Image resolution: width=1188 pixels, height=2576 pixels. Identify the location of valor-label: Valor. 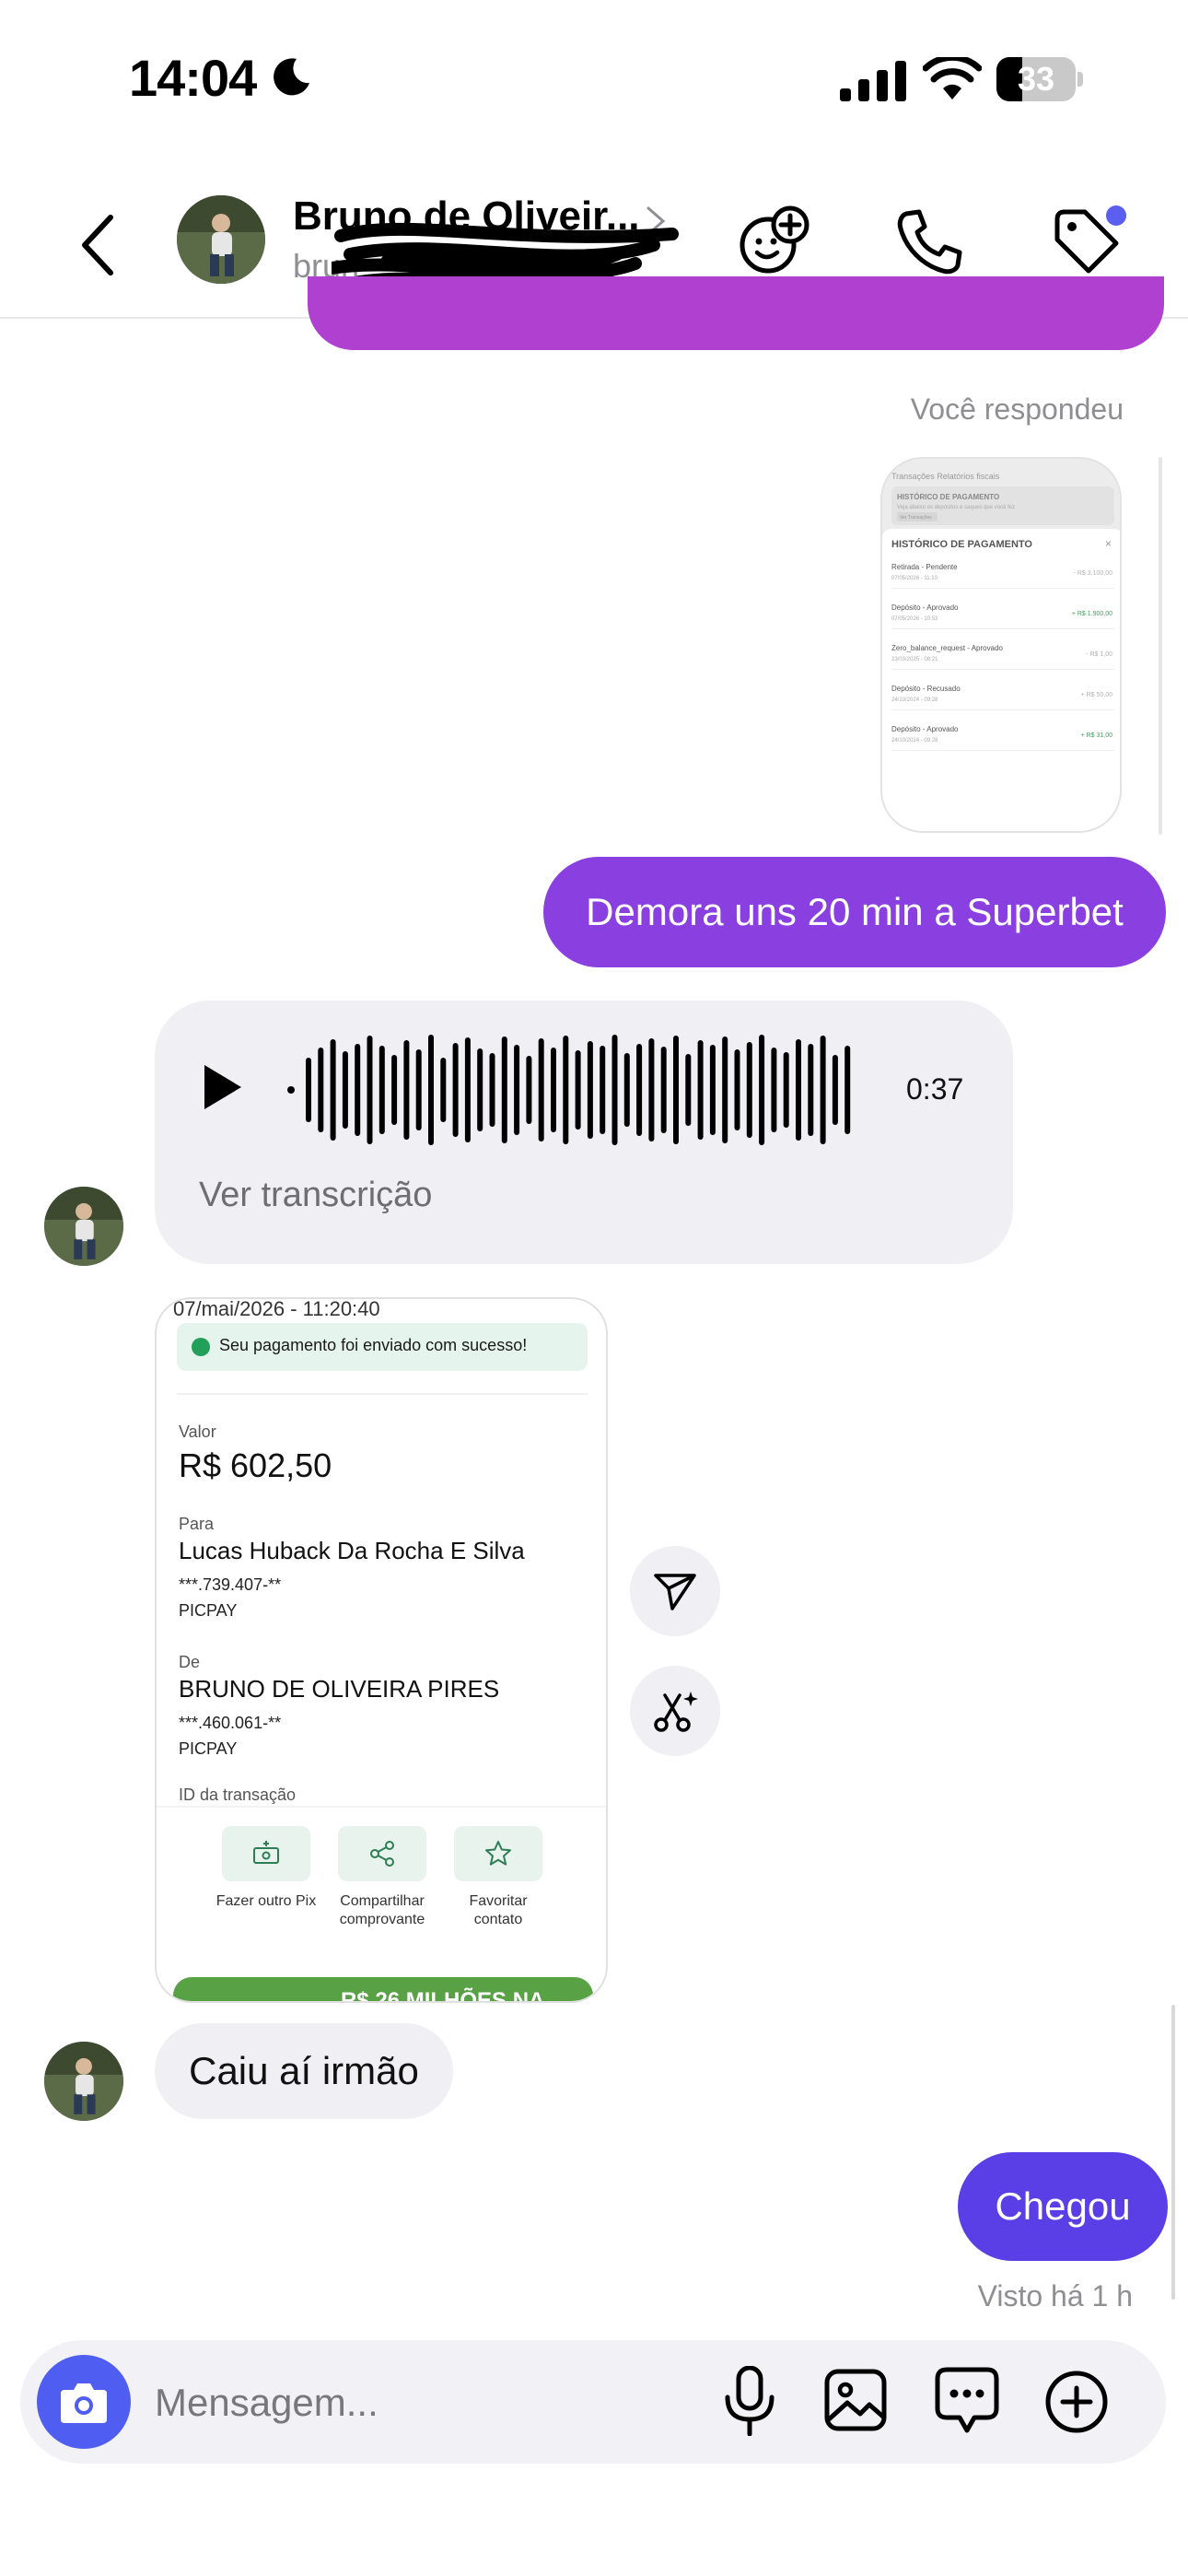
(197, 1432).